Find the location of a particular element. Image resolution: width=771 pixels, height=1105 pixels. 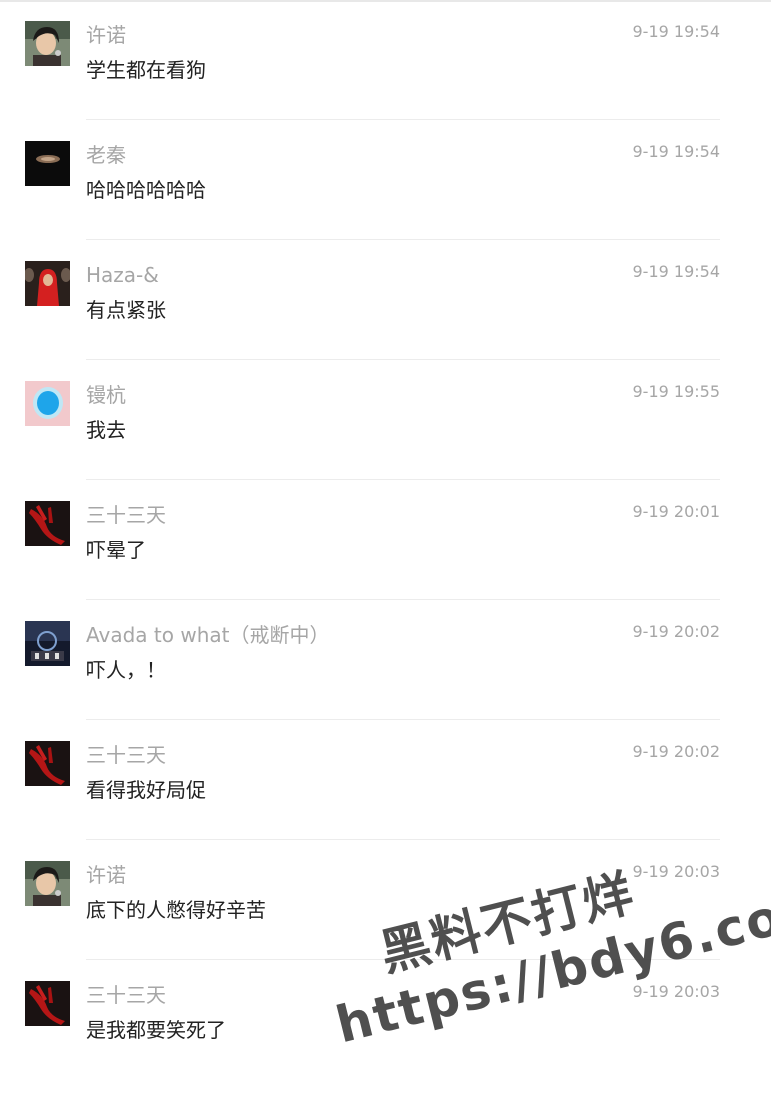

comment-text: 底下的人憋得好辛苦 is located at coordinates (176, 910).